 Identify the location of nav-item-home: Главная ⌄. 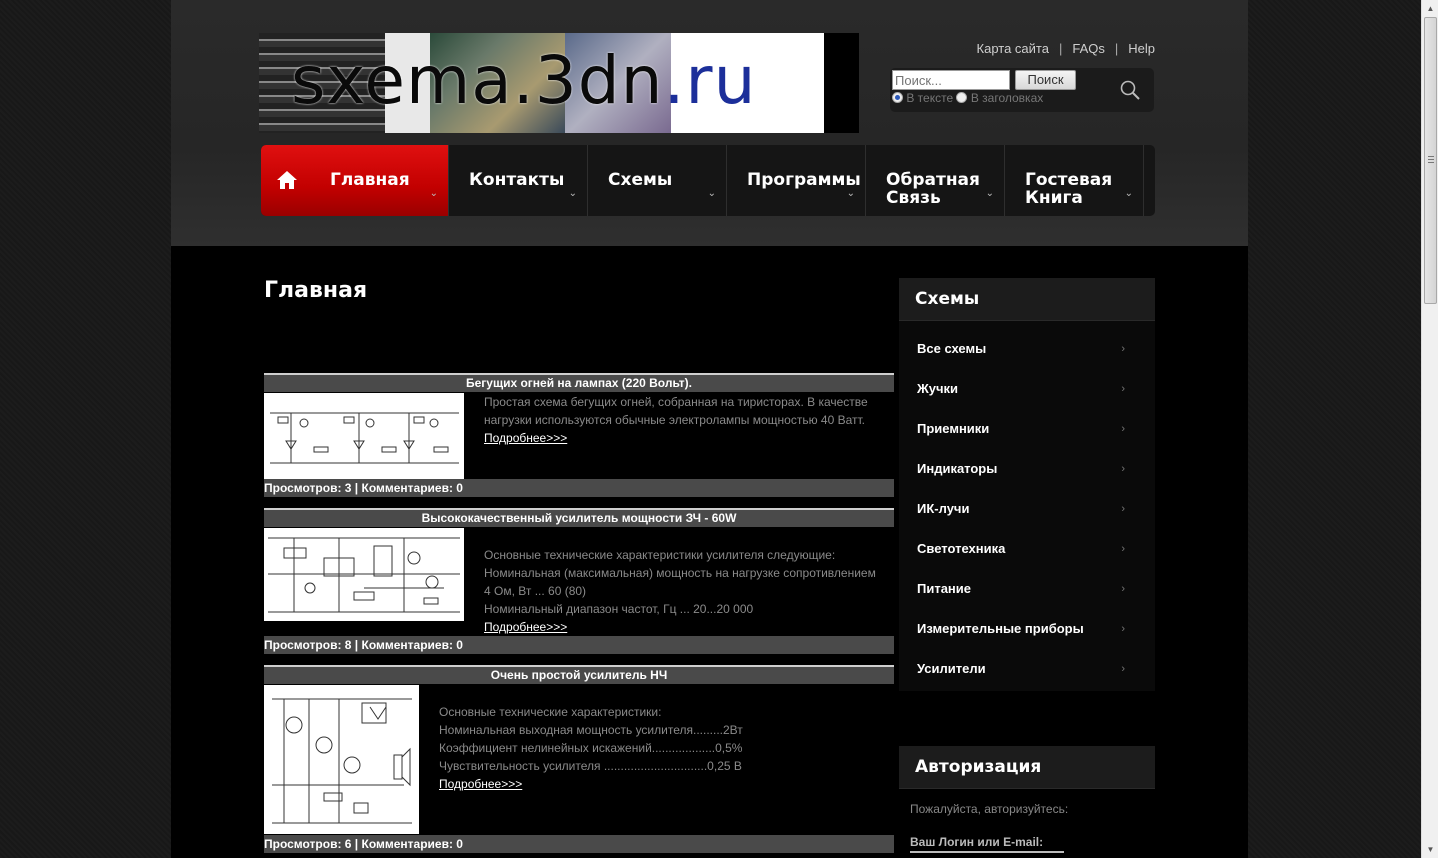
(355, 180).